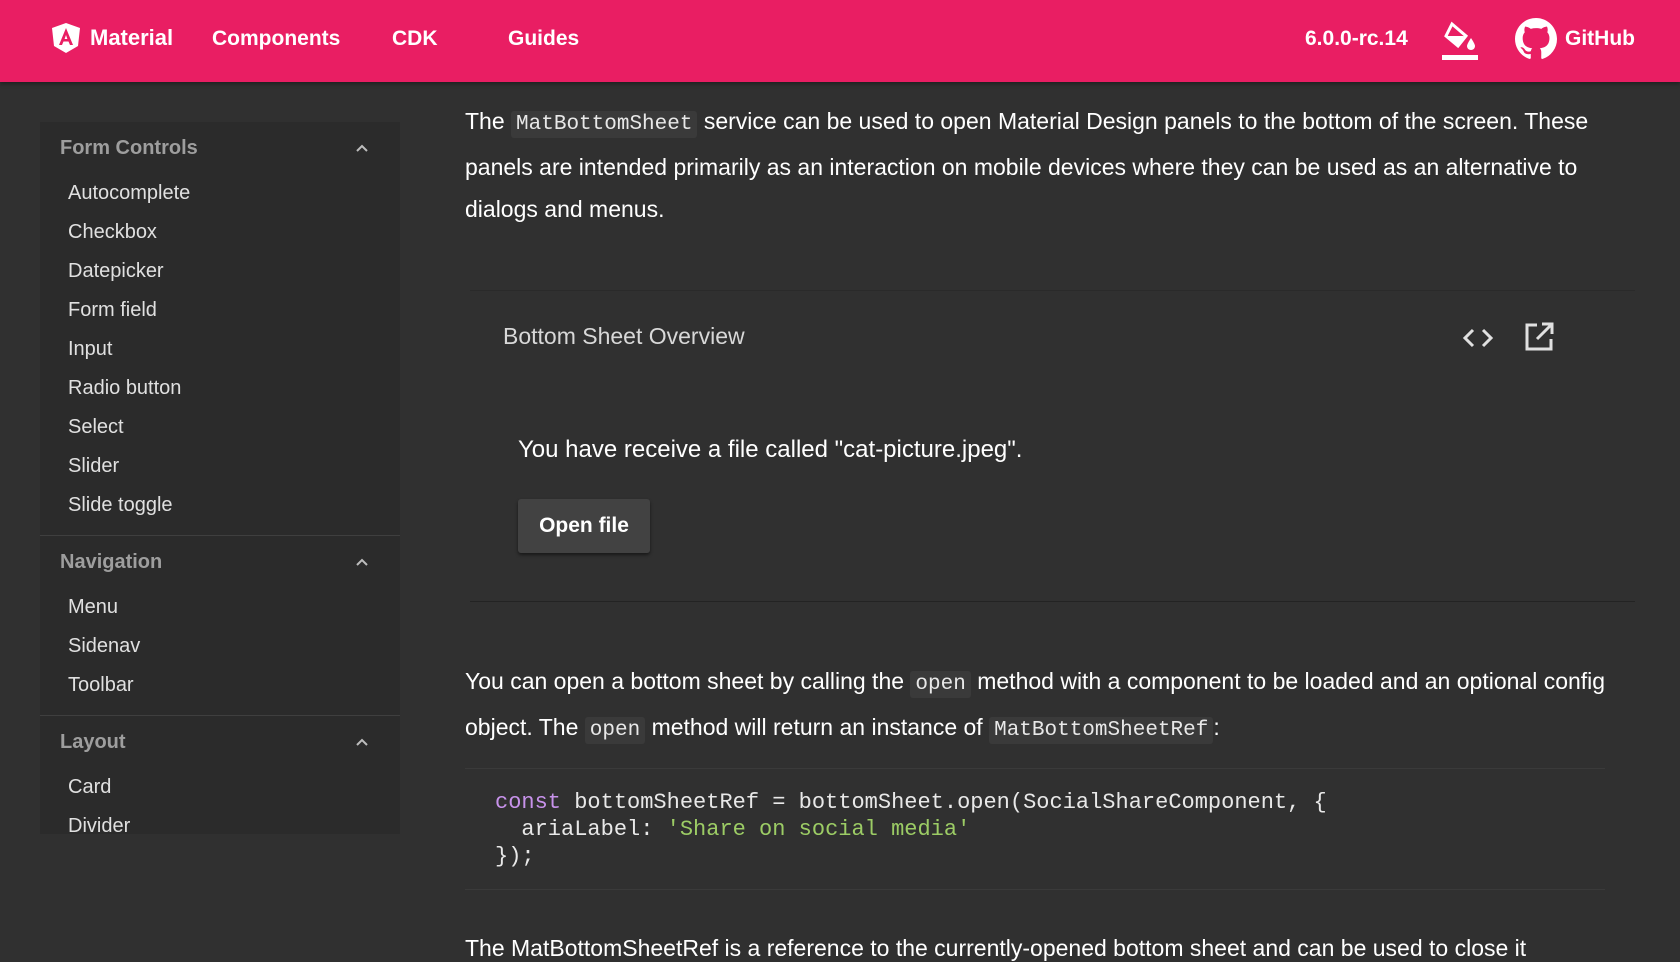 Image resolution: width=1680 pixels, height=962 pixels. Describe the element at coordinates (584, 526) in the screenshot. I see `open-file-button: Open file` at that location.